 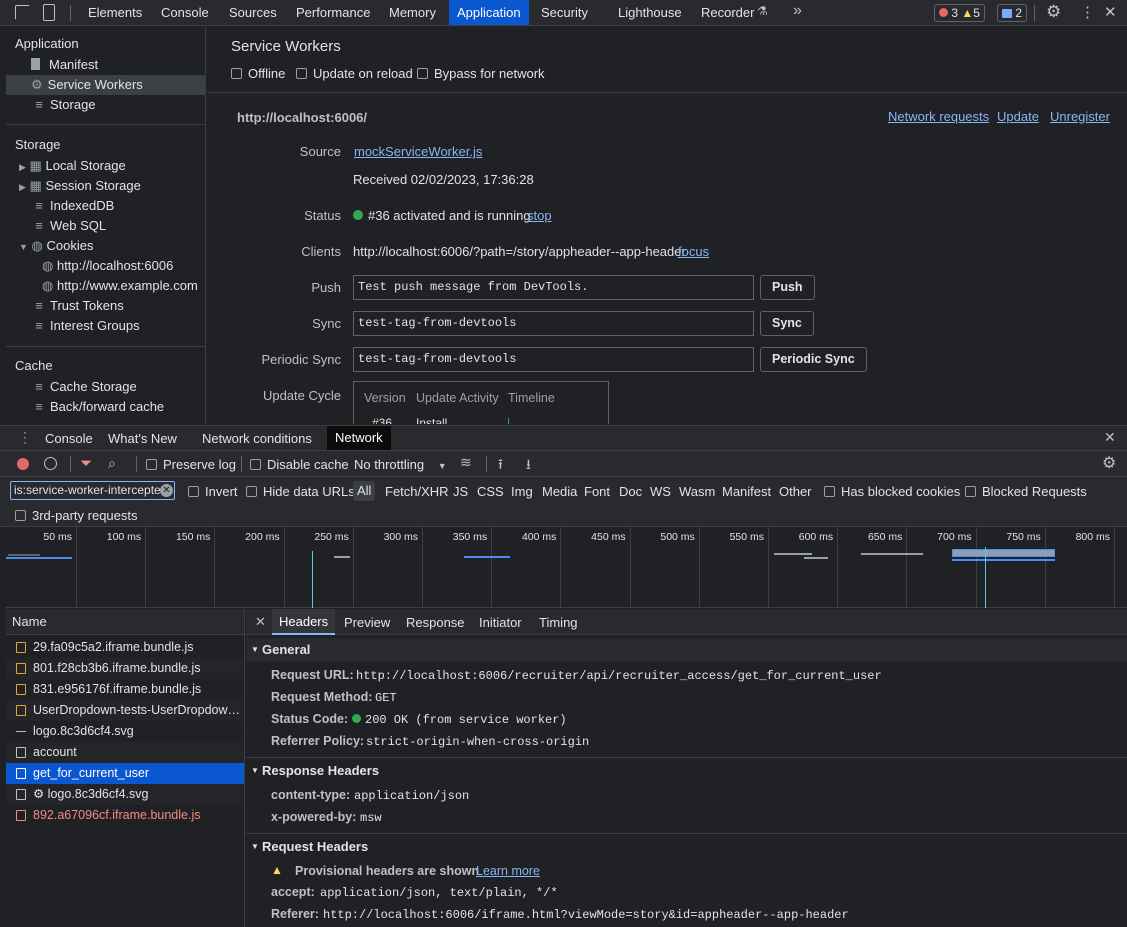 I want to click on type-filter-font: Font, so click(x=597, y=491).